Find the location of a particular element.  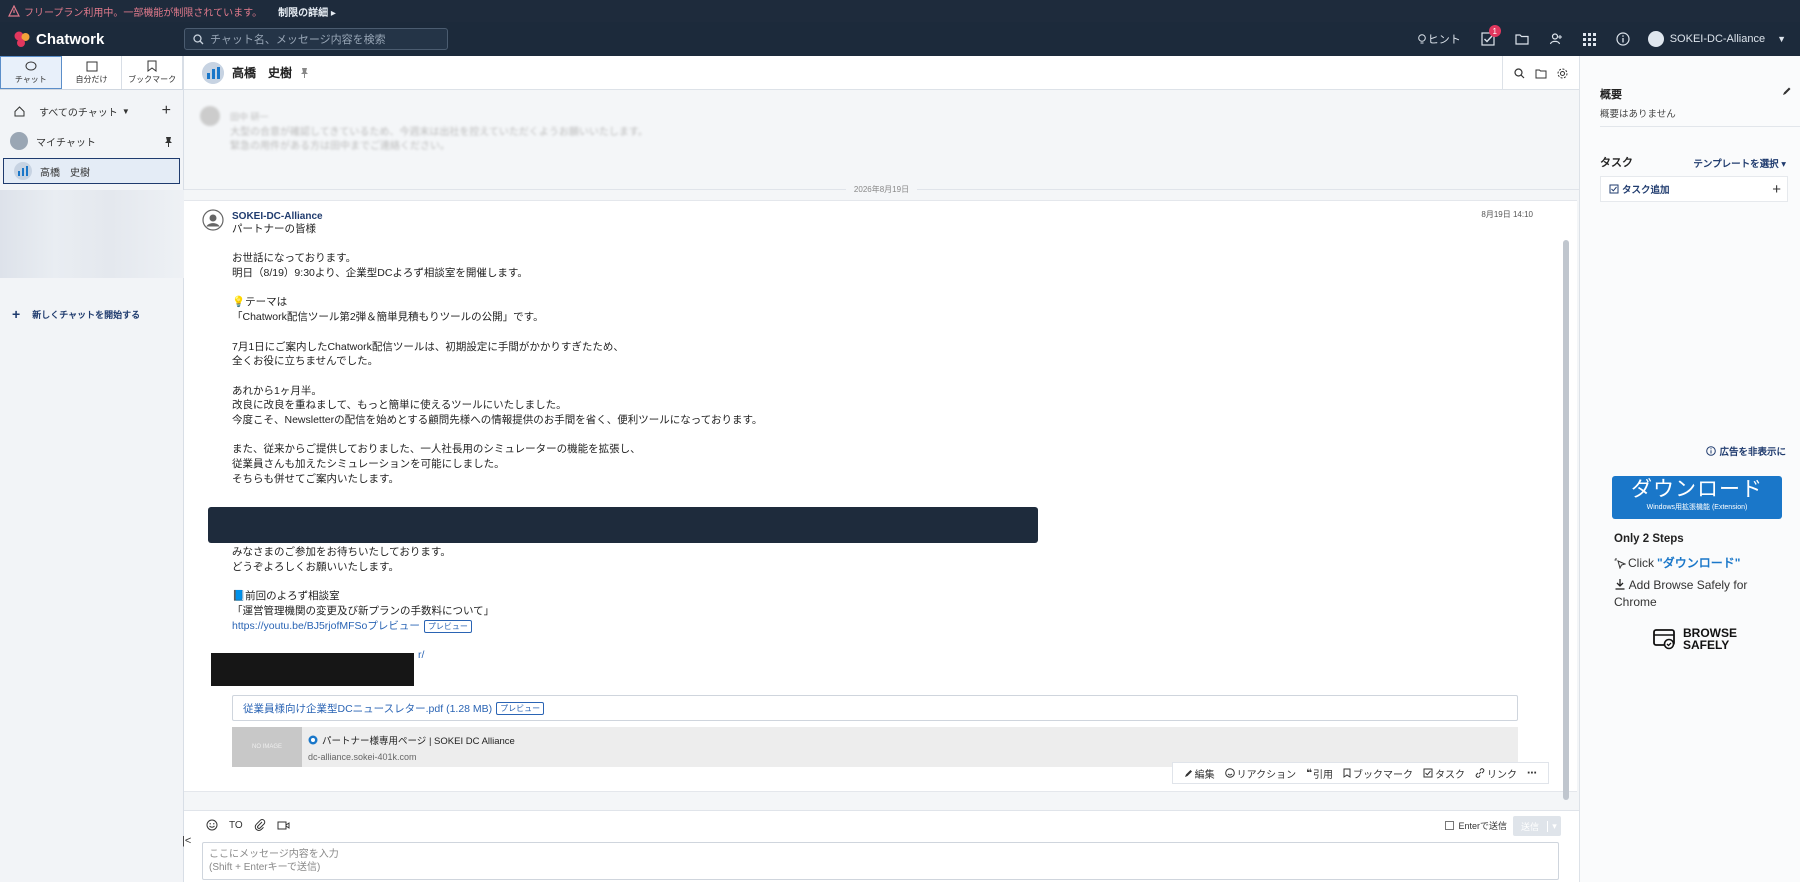

tab-bookmark: ブックマーク is located at coordinates (153, 72).